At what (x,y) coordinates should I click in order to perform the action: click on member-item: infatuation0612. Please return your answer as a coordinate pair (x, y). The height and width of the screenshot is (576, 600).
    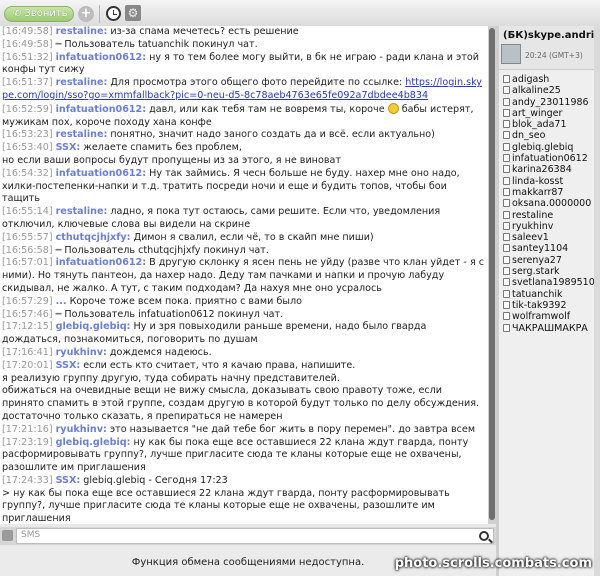
    Looking at the image, I should click on (549, 158).